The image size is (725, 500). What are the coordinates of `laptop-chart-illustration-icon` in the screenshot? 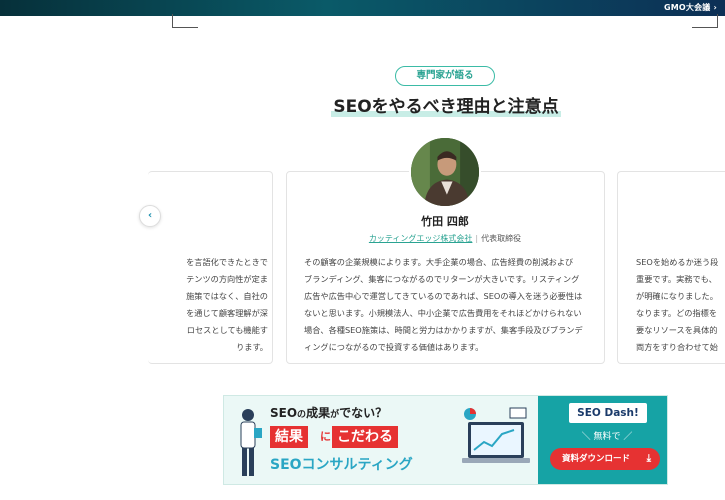 It's located at (496, 435).